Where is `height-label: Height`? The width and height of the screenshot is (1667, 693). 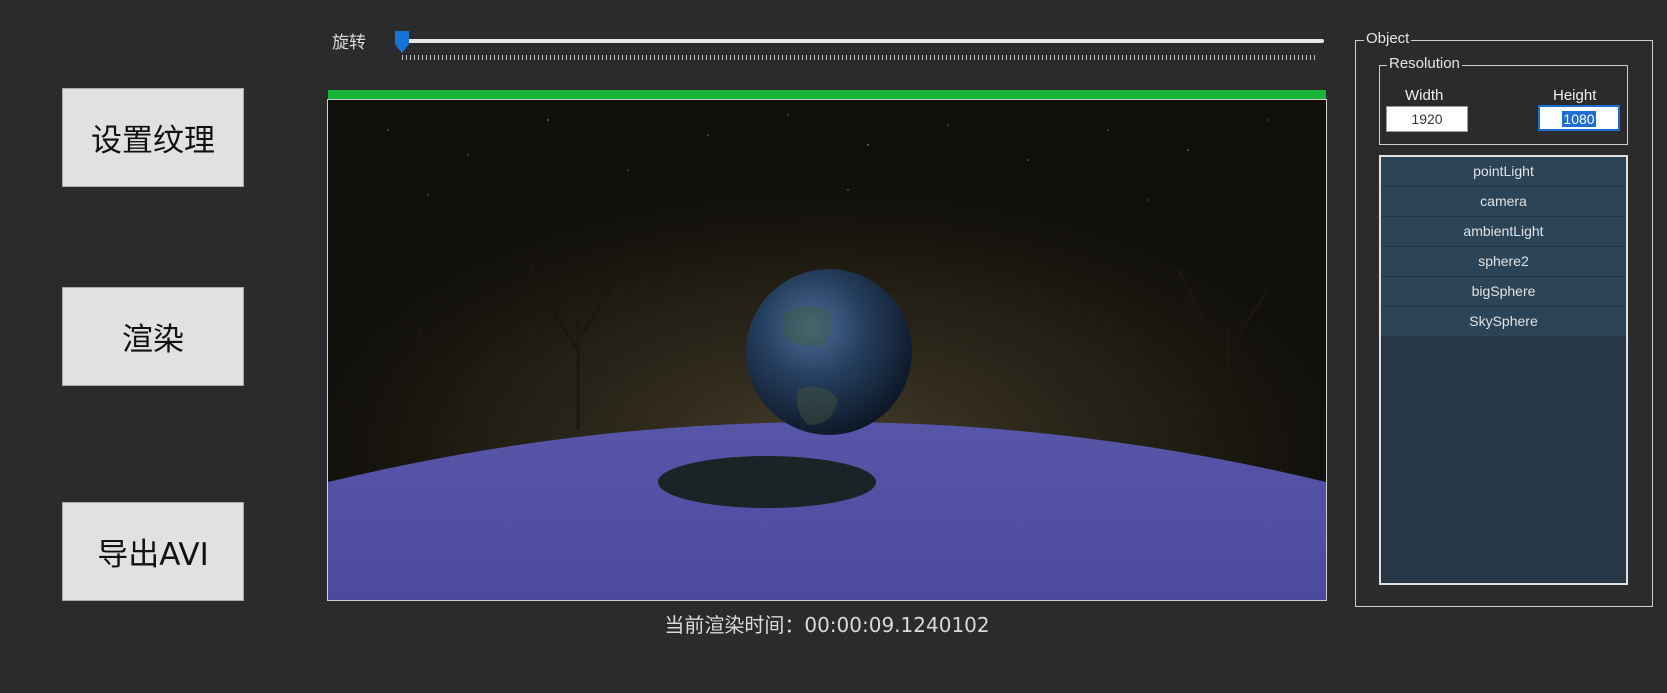 height-label: Height is located at coordinates (1575, 95).